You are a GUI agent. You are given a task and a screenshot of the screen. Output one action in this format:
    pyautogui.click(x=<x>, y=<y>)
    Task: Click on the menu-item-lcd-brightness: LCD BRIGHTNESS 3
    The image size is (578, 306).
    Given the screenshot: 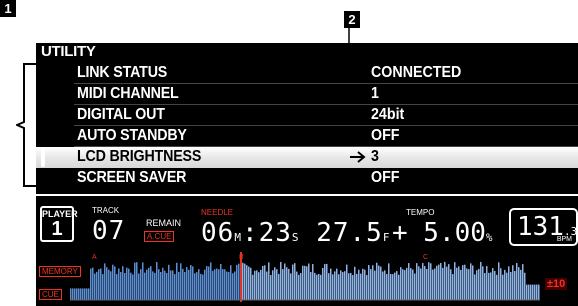 What is the action you would take?
    pyautogui.click(x=307, y=157)
    